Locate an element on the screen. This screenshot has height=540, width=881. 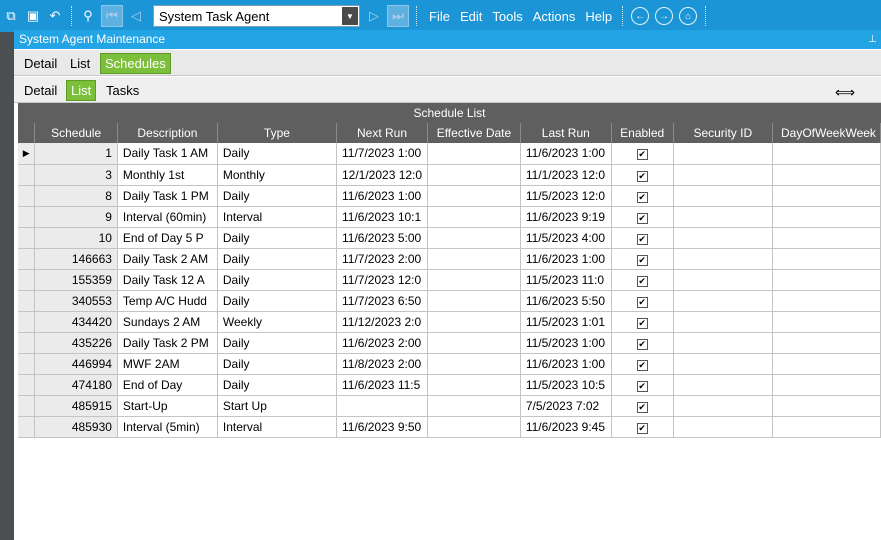
cell-next-run: 11/6/2023 10:1 is located at coordinates (382, 217).